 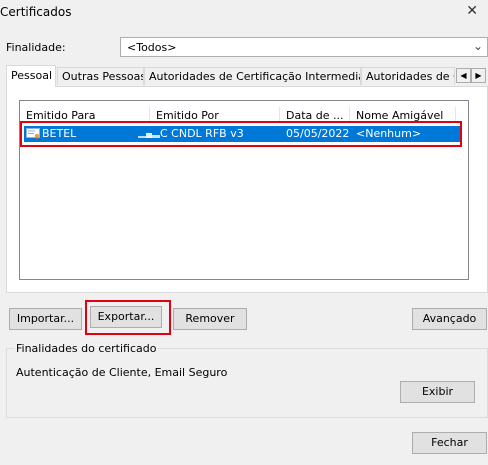 What do you see at coordinates (472, 11) in the screenshot?
I see `close-icon: ✕` at bounding box center [472, 11].